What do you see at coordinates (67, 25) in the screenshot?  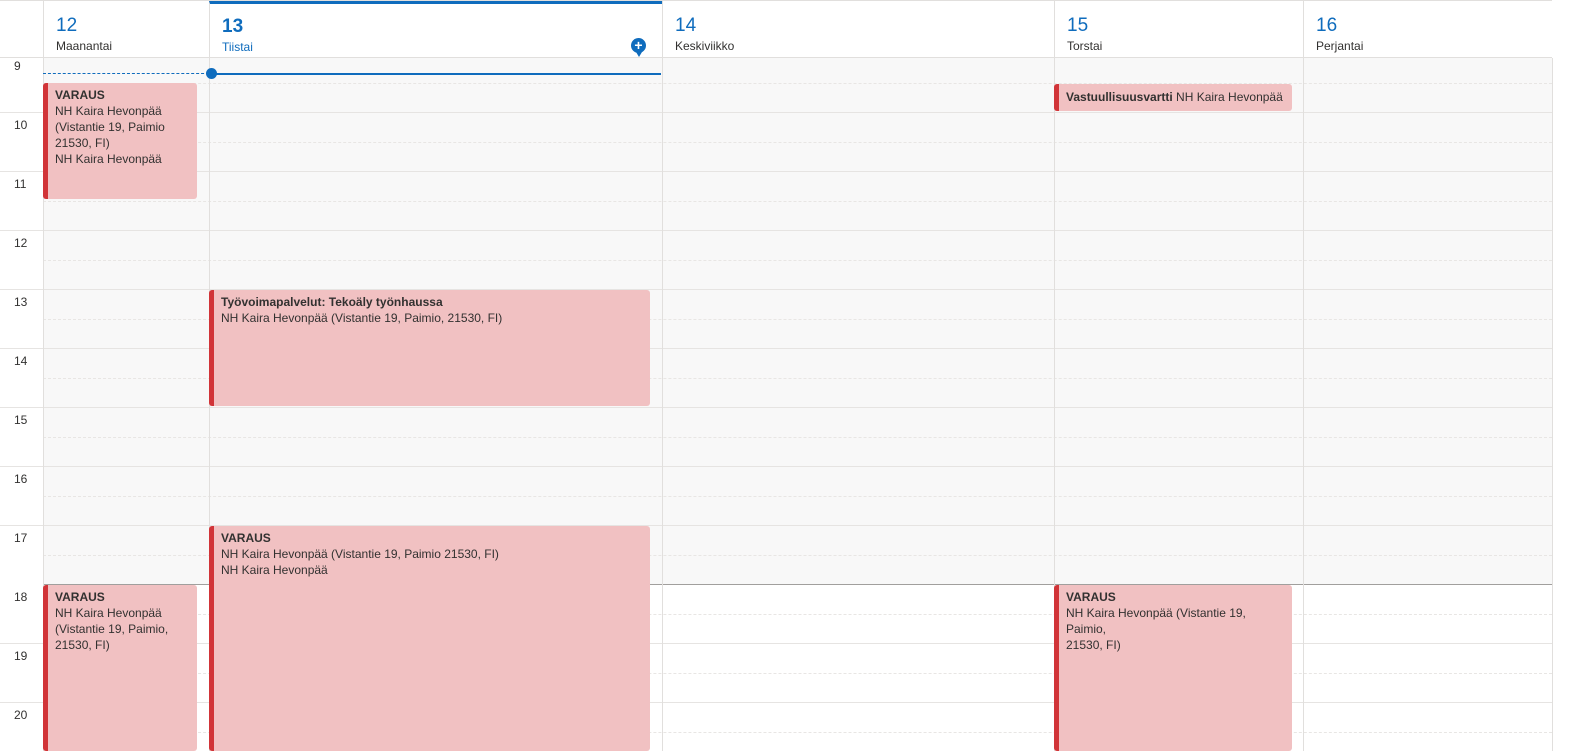 I see `day-number: 12` at bounding box center [67, 25].